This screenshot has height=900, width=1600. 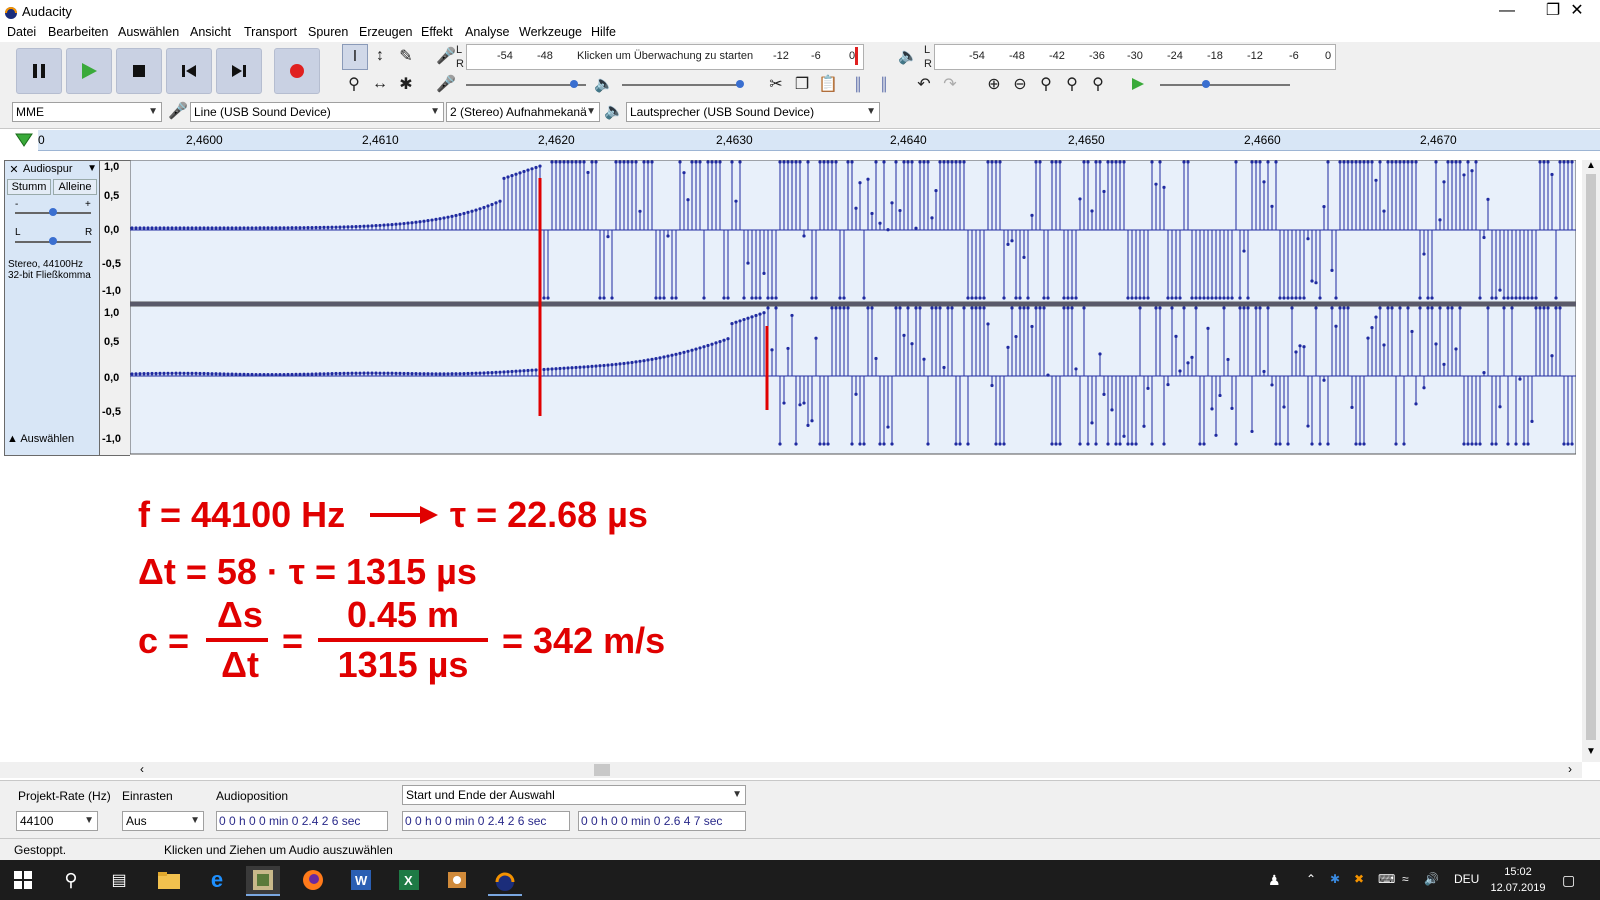 I want to click on active-app-button, so click(x=263, y=881).